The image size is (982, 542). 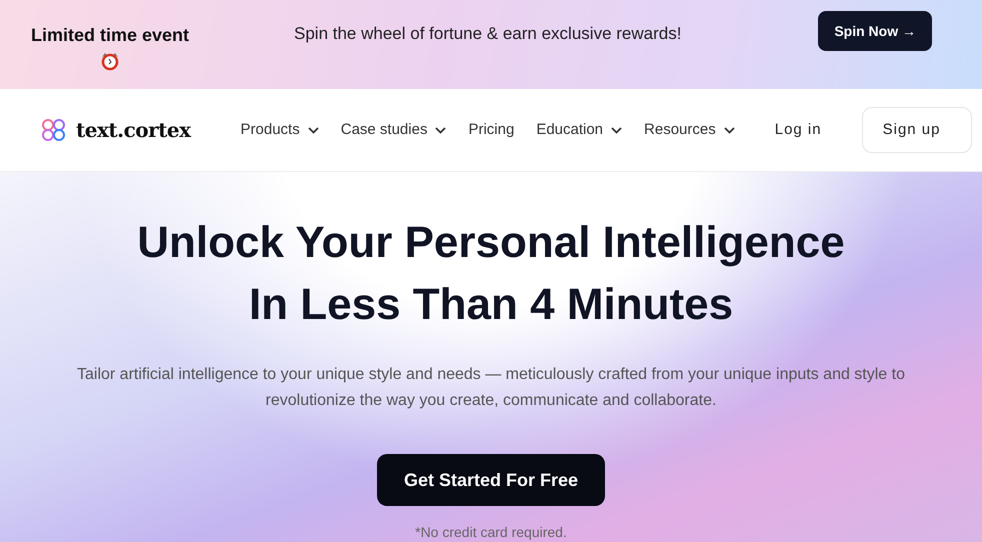 I want to click on alarm-clock-icon, so click(x=110, y=61).